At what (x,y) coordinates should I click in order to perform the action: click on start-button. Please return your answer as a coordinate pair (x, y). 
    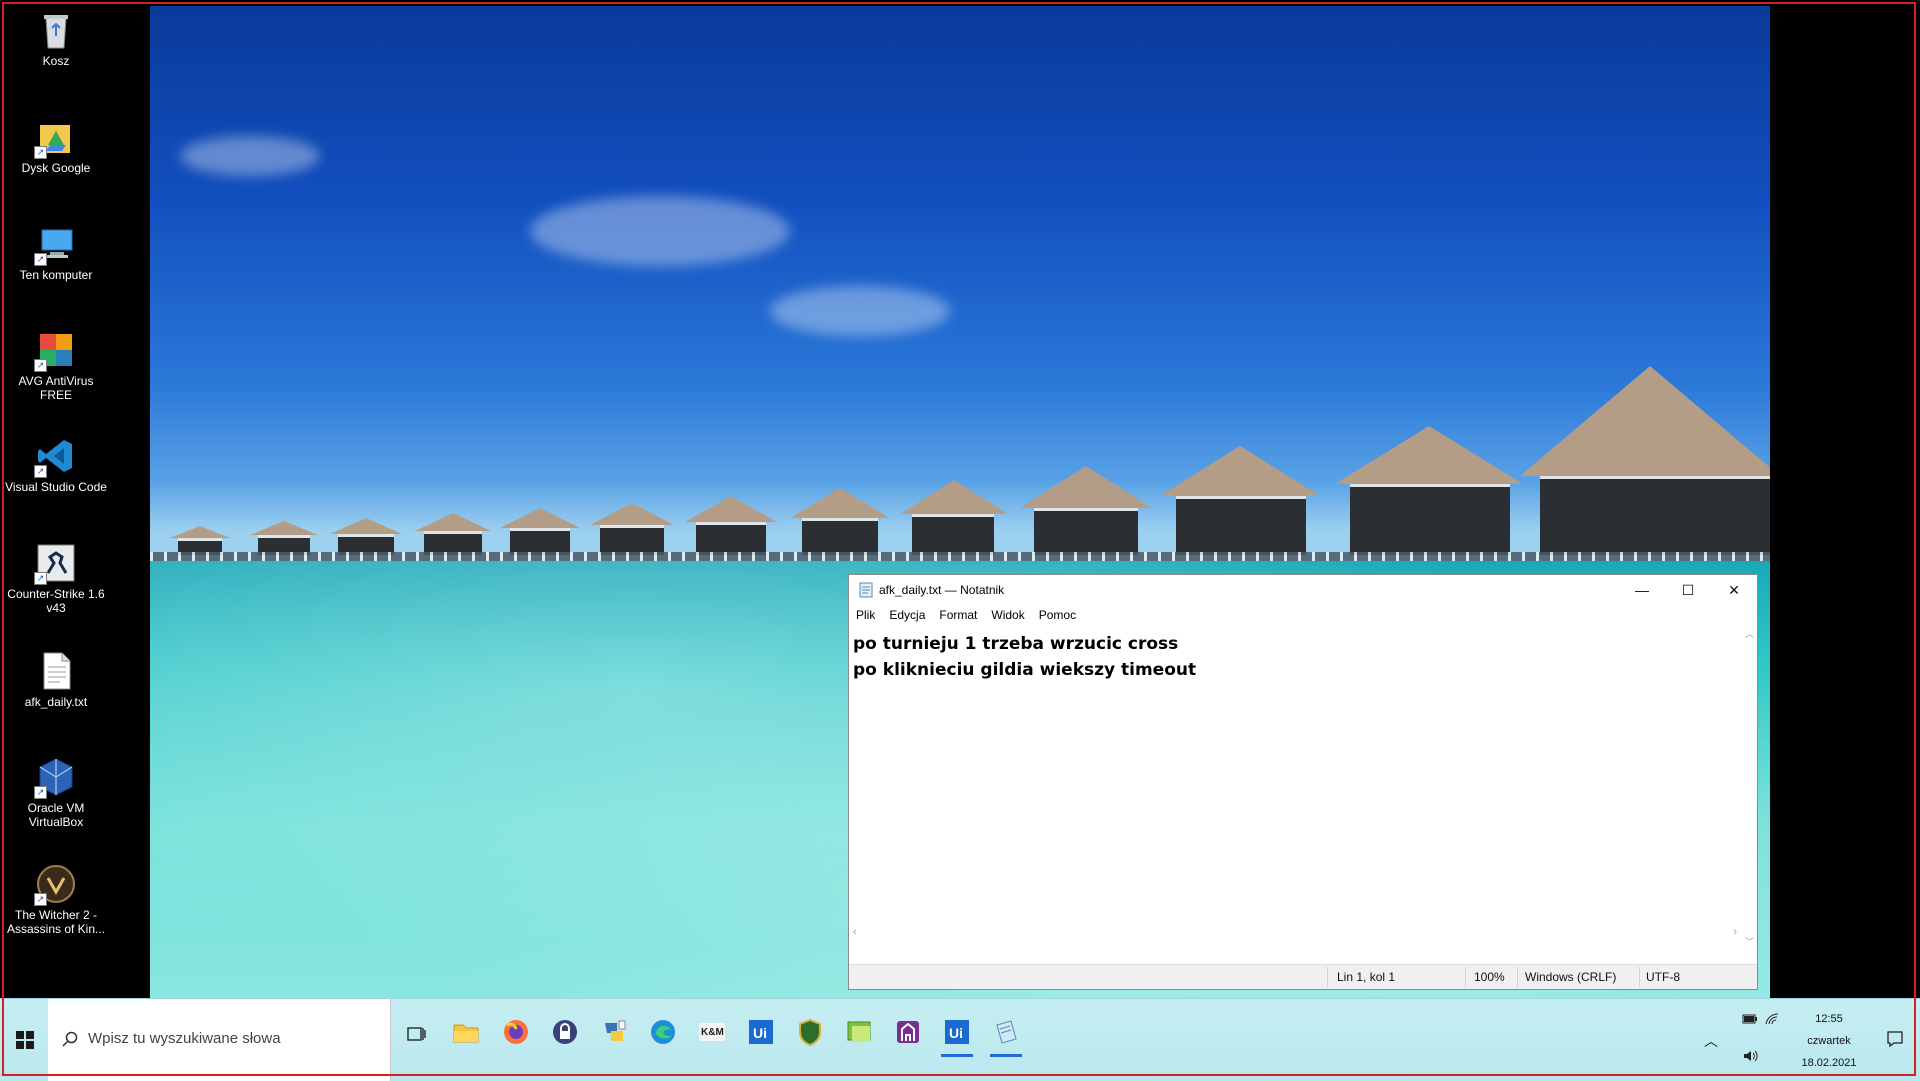
    Looking at the image, I should click on (27, 1040).